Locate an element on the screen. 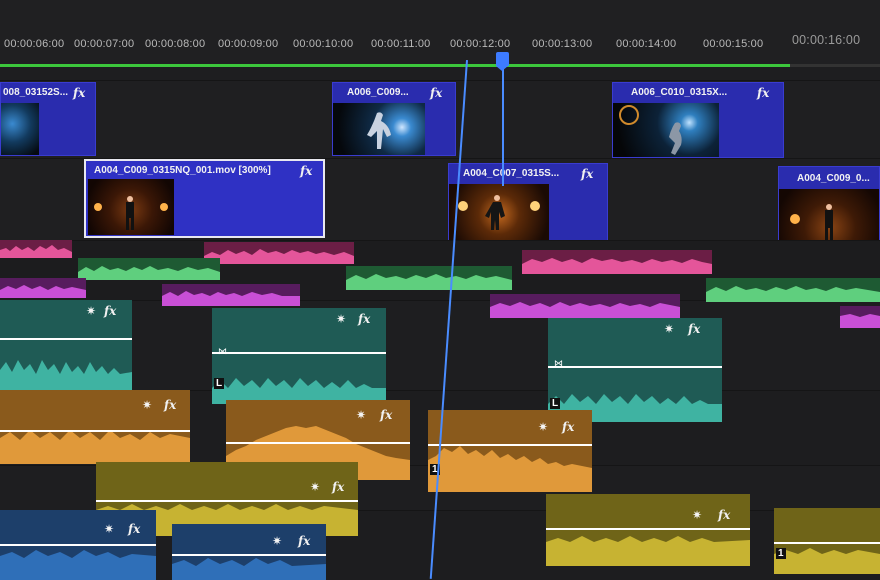 The height and width of the screenshot is (580, 880). audio-clip: 1 is located at coordinates (827, 541).